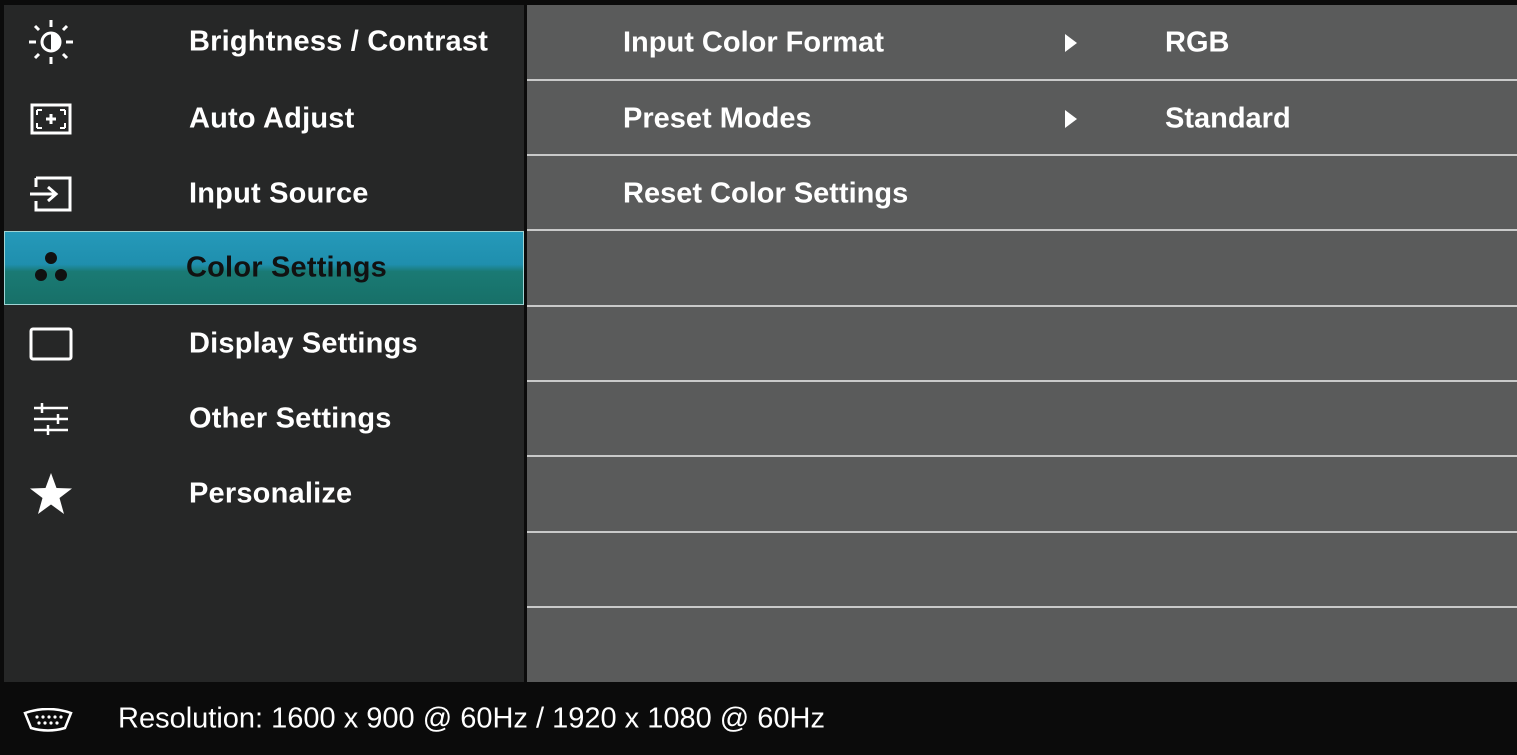  What do you see at coordinates (51, 194) in the screenshot?
I see `input-source-icon` at bounding box center [51, 194].